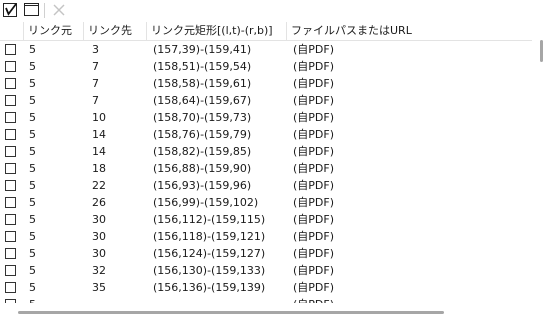 This screenshot has width=550, height=321. What do you see at coordinates (266, 66) in the screenshot?
I see `table-row: 5 7 (158,51)-(159,54) (自PDF)` at bounding box center [266, 66].